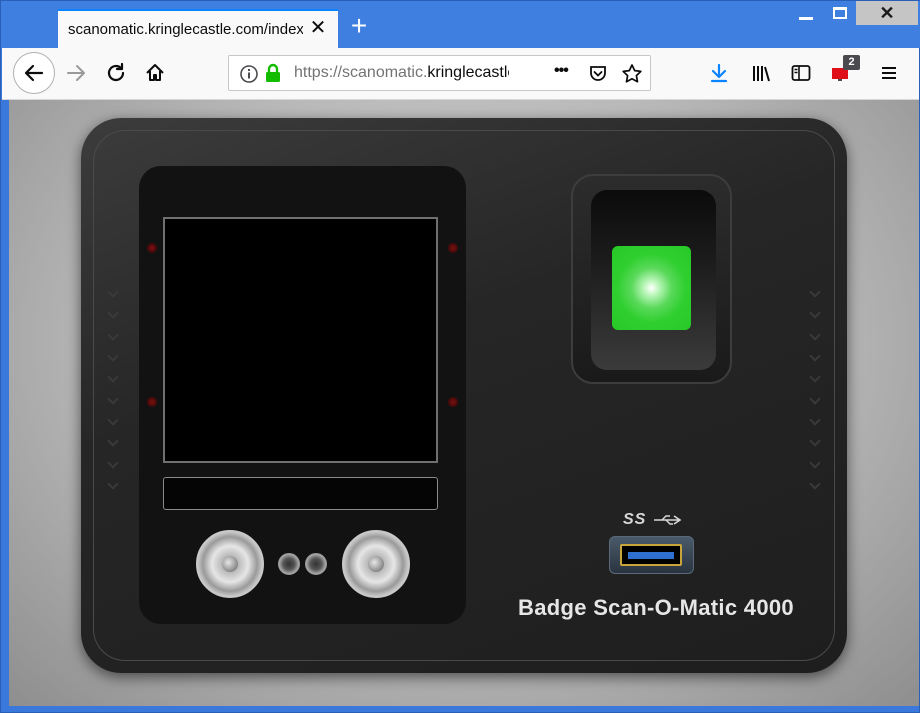  Describe the element at coordinates (651, 288) in the screenshot. I see `fingerprint-sensor` at that location.